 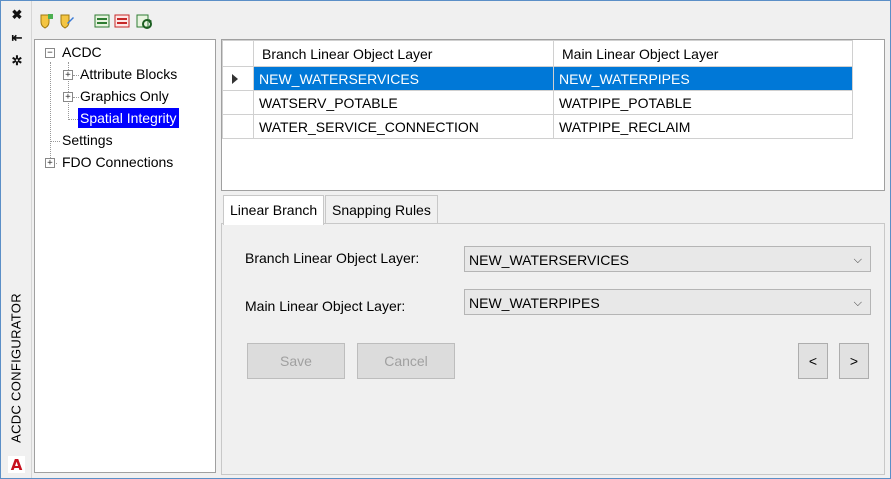 What do you see at coordinates (16, 465) in the screenshot?
I see `autocad-logo-icon: A` at bounding box center [16, 465].